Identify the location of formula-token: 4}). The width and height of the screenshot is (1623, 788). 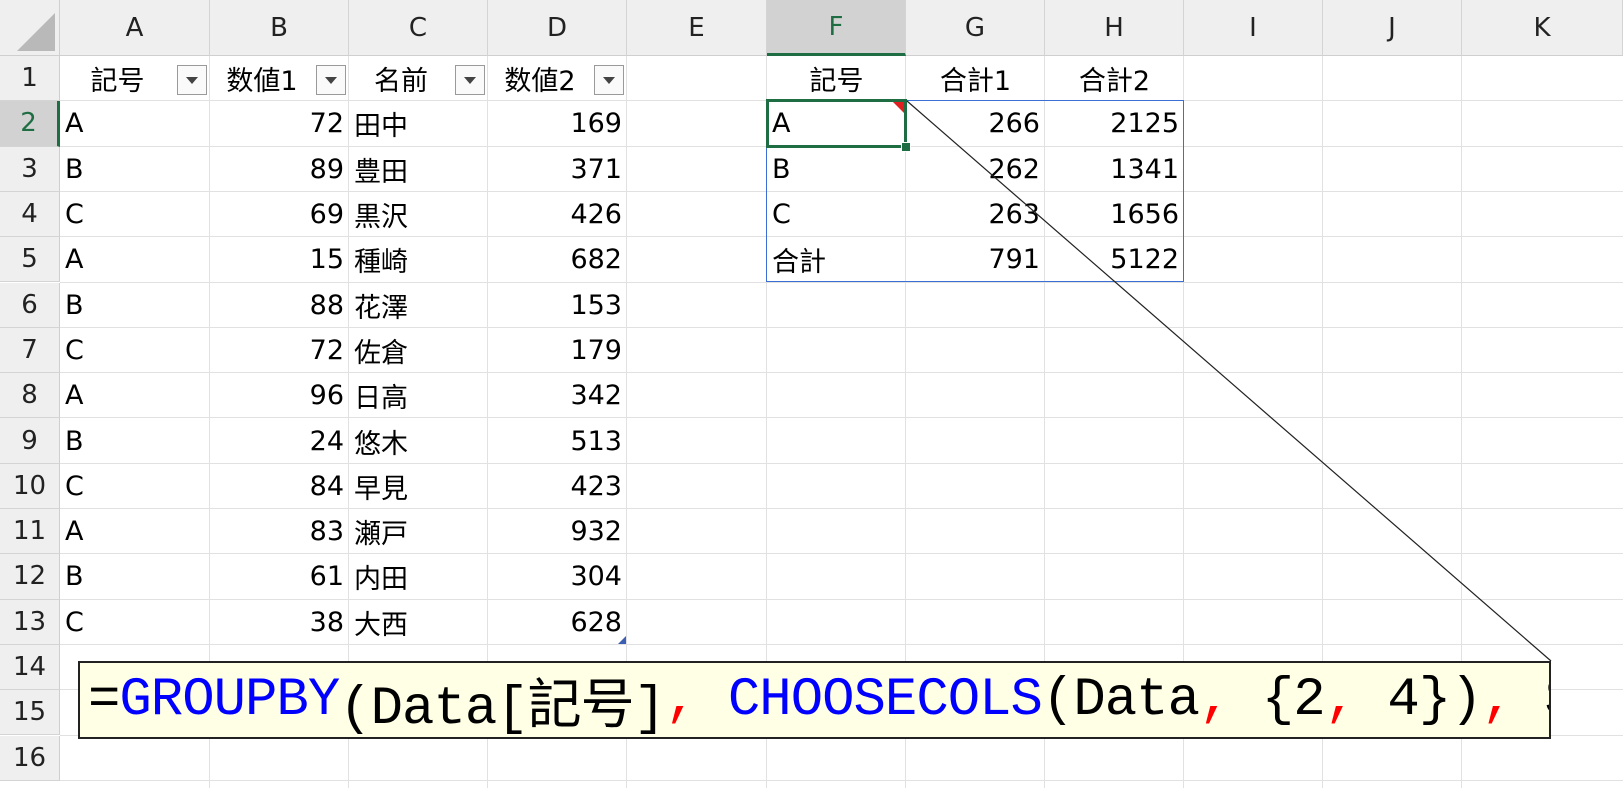
(1419, 700).